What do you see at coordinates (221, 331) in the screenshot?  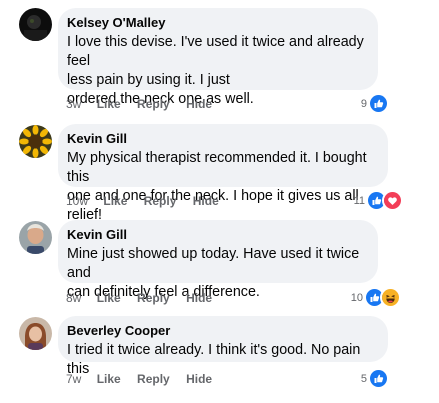 I see `comment-author: Beverley Cooper` at bounding box center [221, 331].